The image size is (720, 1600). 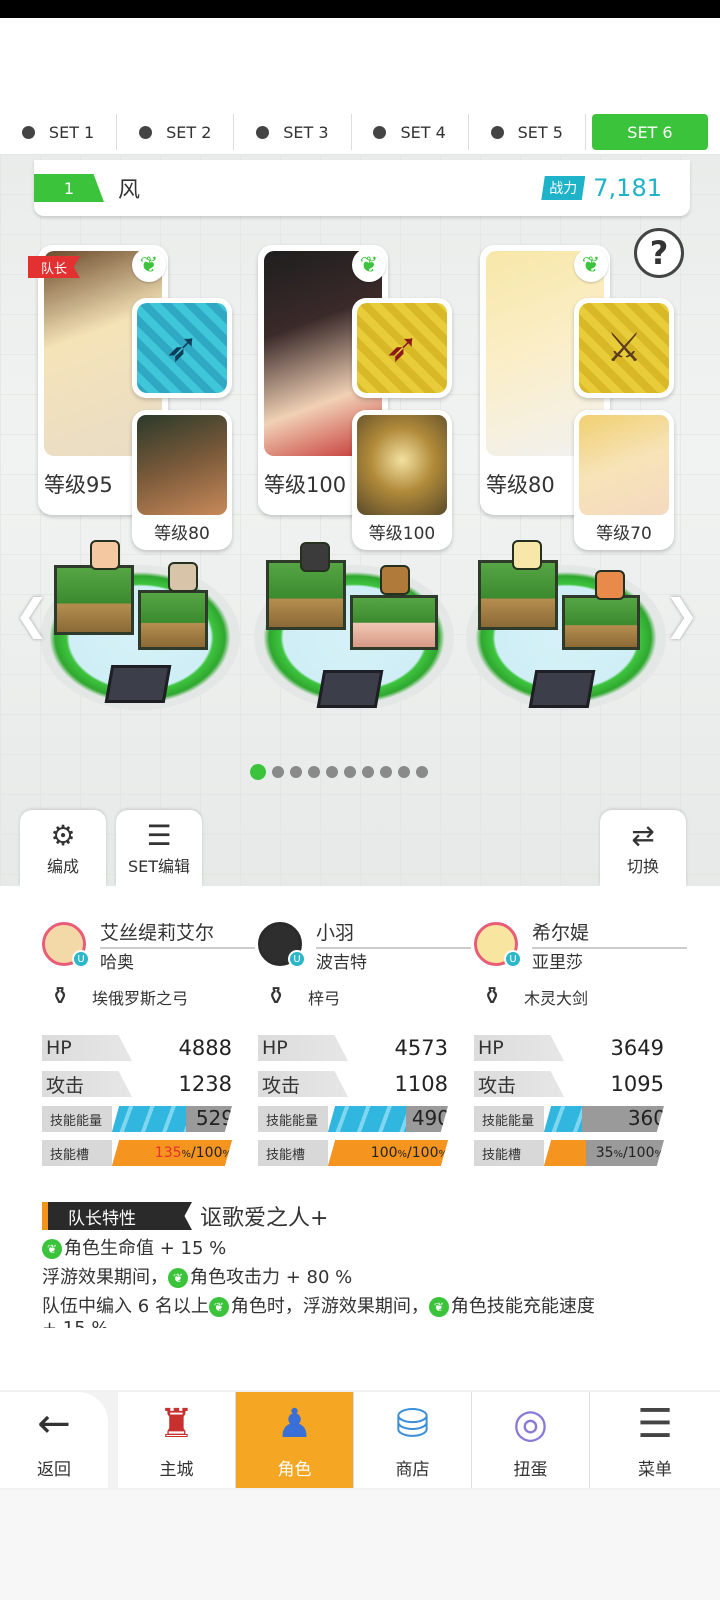 I want to click on slot-value: 100%/100%, so click(x=409, y=1153).